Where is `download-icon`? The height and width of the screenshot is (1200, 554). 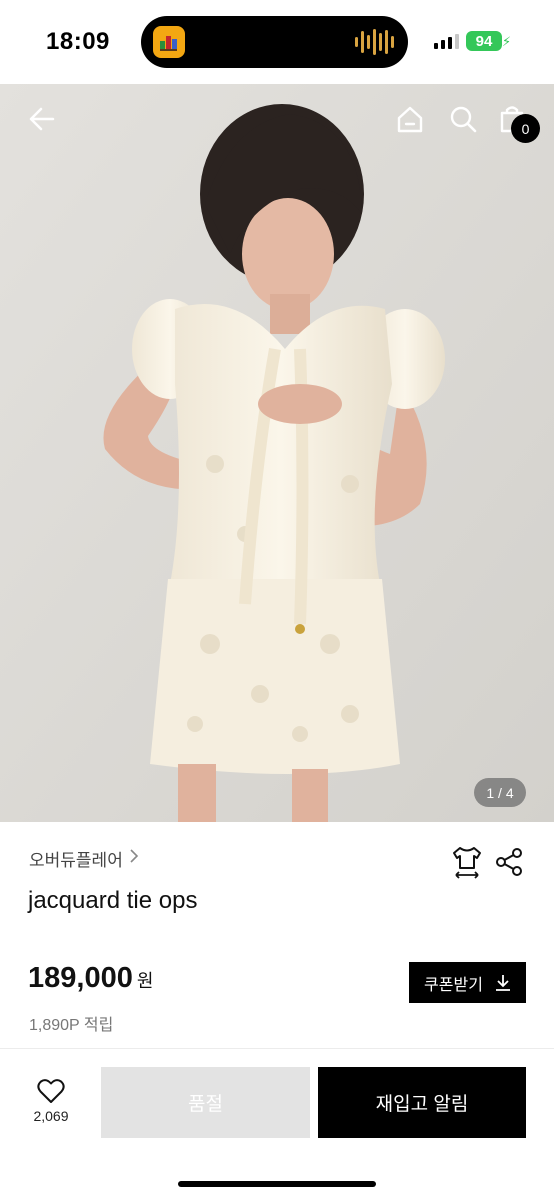 download-icon is located at coordinates (502, 982).